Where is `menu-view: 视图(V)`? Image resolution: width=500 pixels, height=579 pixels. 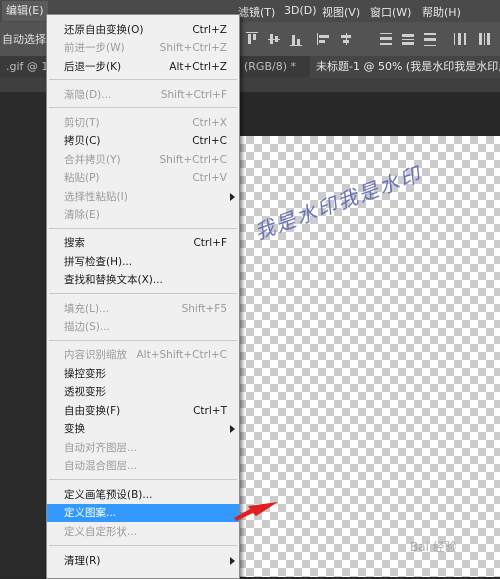
menu-view: 视图(V) is located at coordinates (341, 12).